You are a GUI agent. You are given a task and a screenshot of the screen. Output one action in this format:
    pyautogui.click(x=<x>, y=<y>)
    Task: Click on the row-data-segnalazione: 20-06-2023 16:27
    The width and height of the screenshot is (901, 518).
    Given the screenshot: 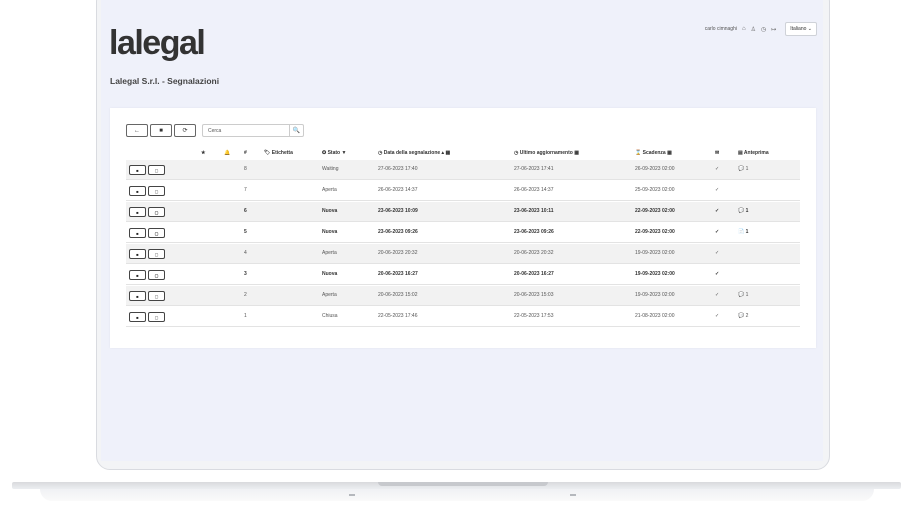 What is the action you would take?
    pyautogui.click(x=398, y=274)
    